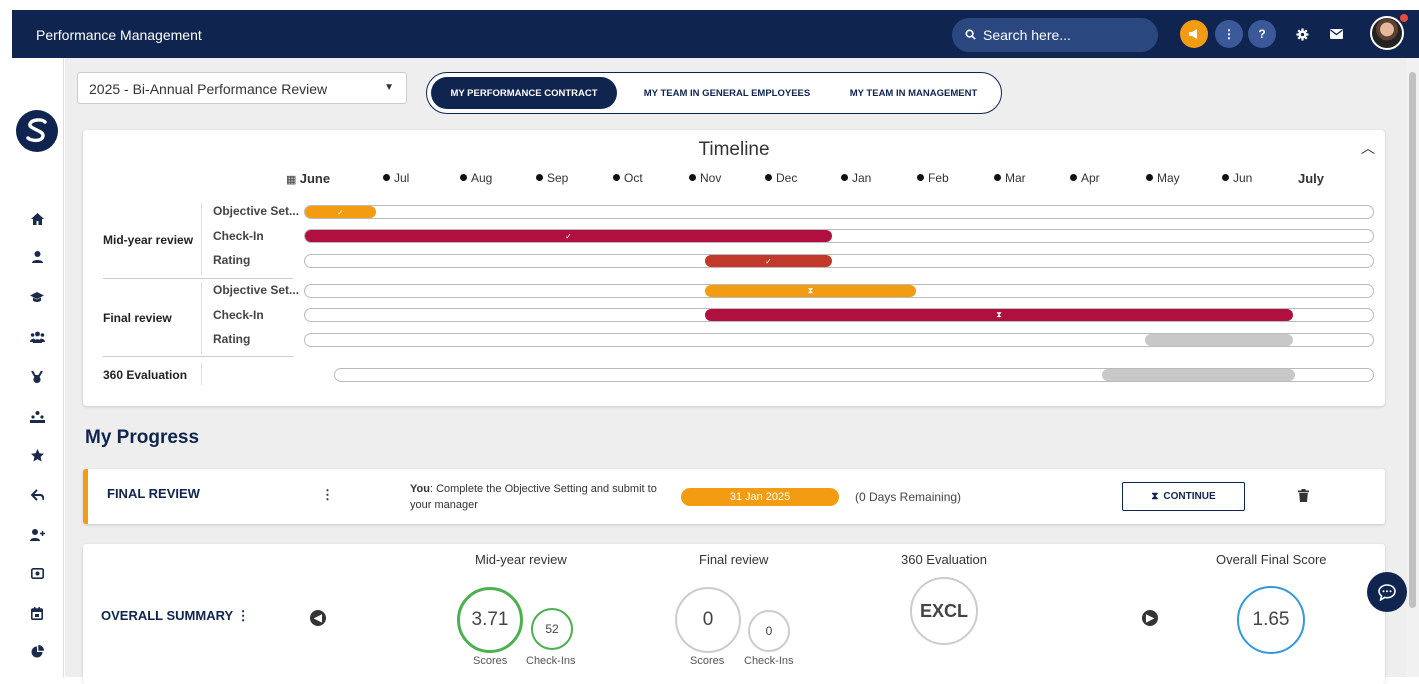 This screenshot has height=684, width=1419. I want to click on tab-my-performance-contract: MY PERFORMANCE CONTRACT, so click(524, 93).